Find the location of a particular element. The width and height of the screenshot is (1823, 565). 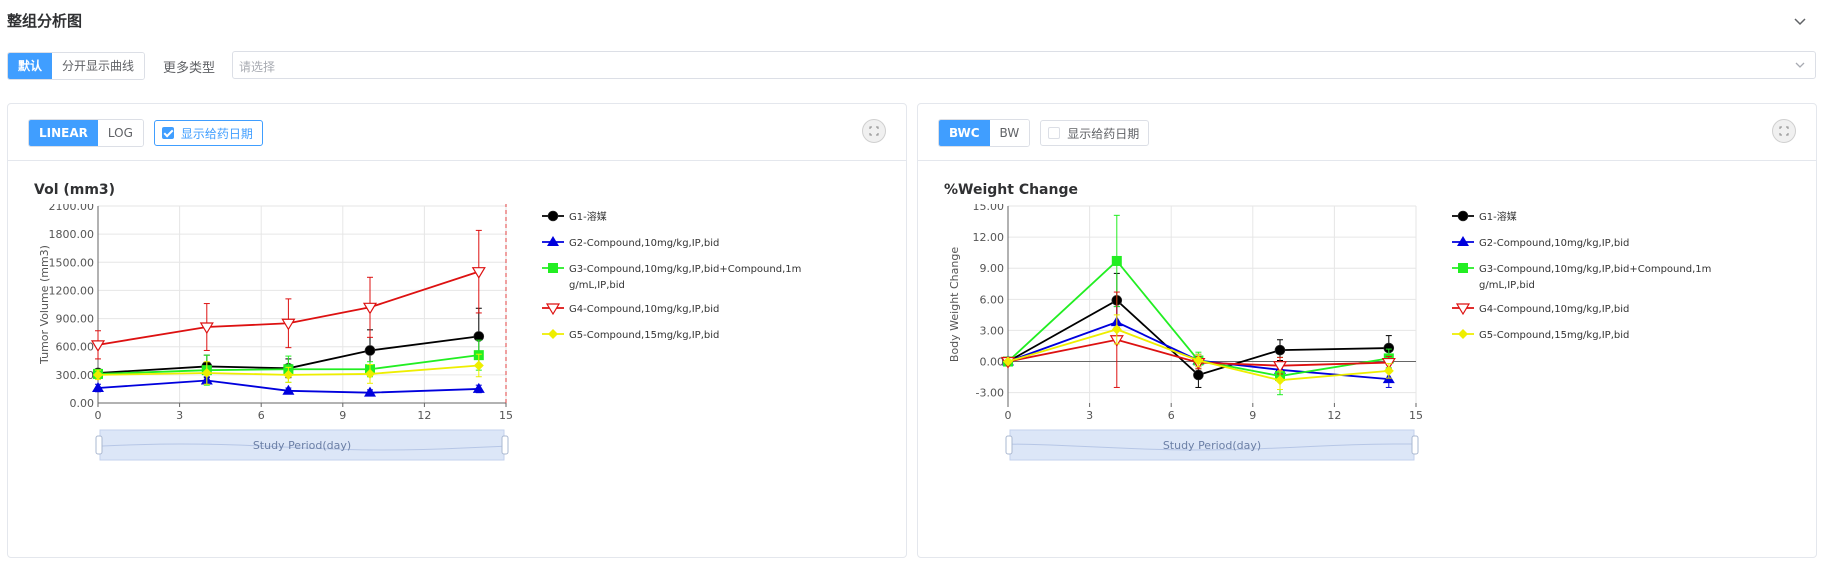

checkbox-checked-icon is located at coordinates (167, 133).